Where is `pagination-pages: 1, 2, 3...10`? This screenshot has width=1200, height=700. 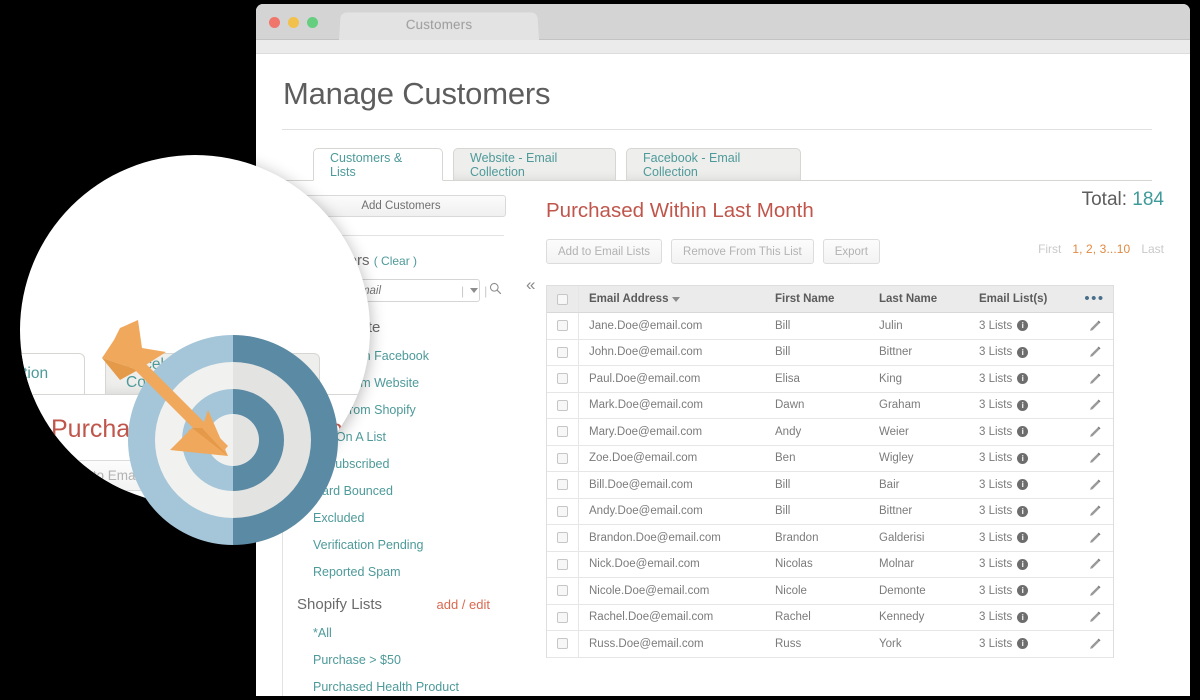
pagination-pages: 1, 2, 3...10 is located at coordinates (1101, 249).